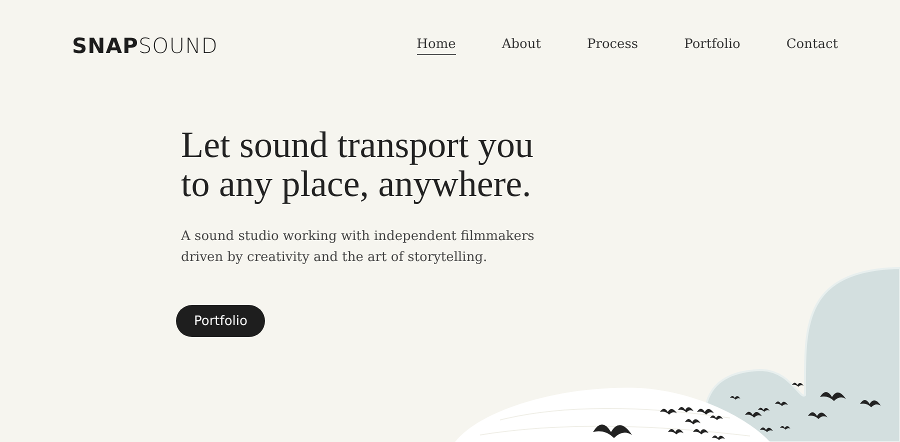 This screenshot has width=900, height=442. What do you see at coordinates (221, 321) in the screenshot?
I see `portfolio-button: Portfolio` at bounding box center [221, 321].